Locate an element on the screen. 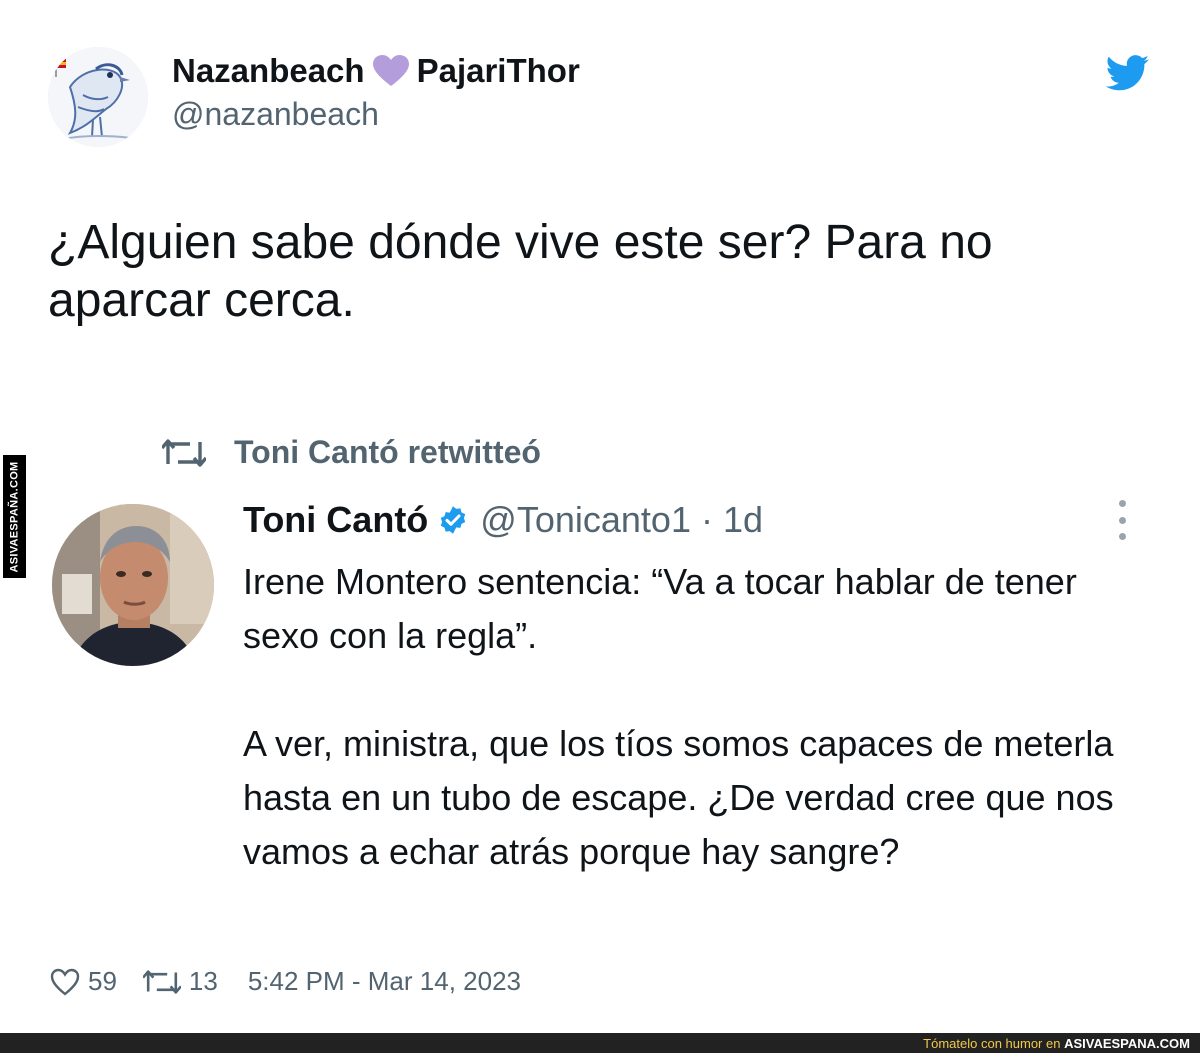 The image size is (1200, 1053). retweet-button: 13 is located at coordinates (180, 981).